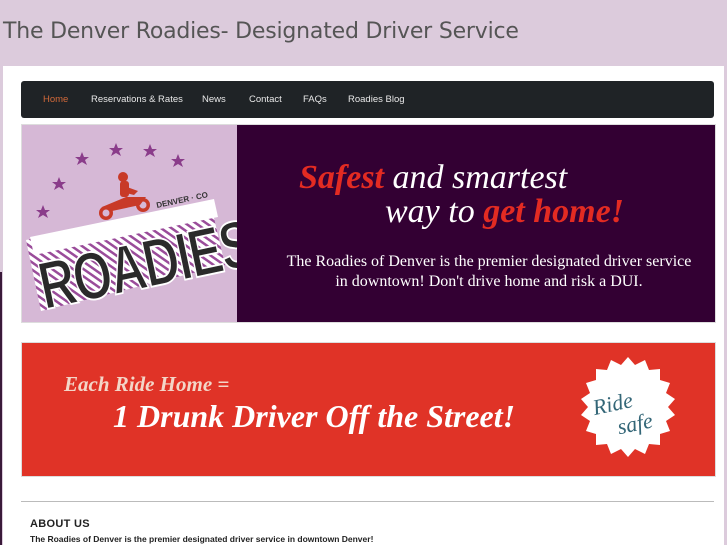 The width and height of the screenshot is (727, 545). I want to click on banner-line1: Each Ride Home =, so click(147, 384).